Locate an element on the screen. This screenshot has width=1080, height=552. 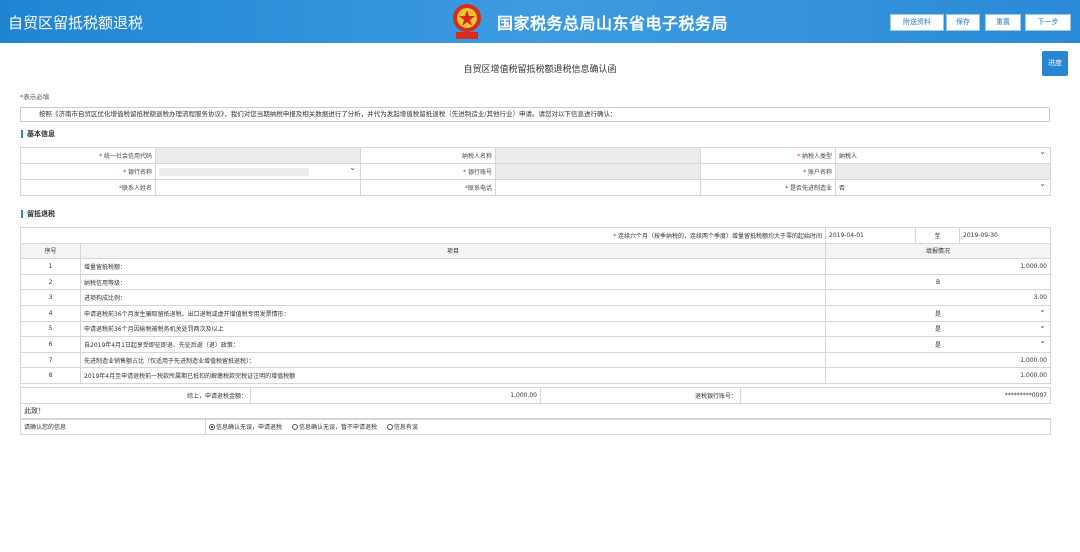
required-note: *表示必填 is located at coordinates (35, 97).